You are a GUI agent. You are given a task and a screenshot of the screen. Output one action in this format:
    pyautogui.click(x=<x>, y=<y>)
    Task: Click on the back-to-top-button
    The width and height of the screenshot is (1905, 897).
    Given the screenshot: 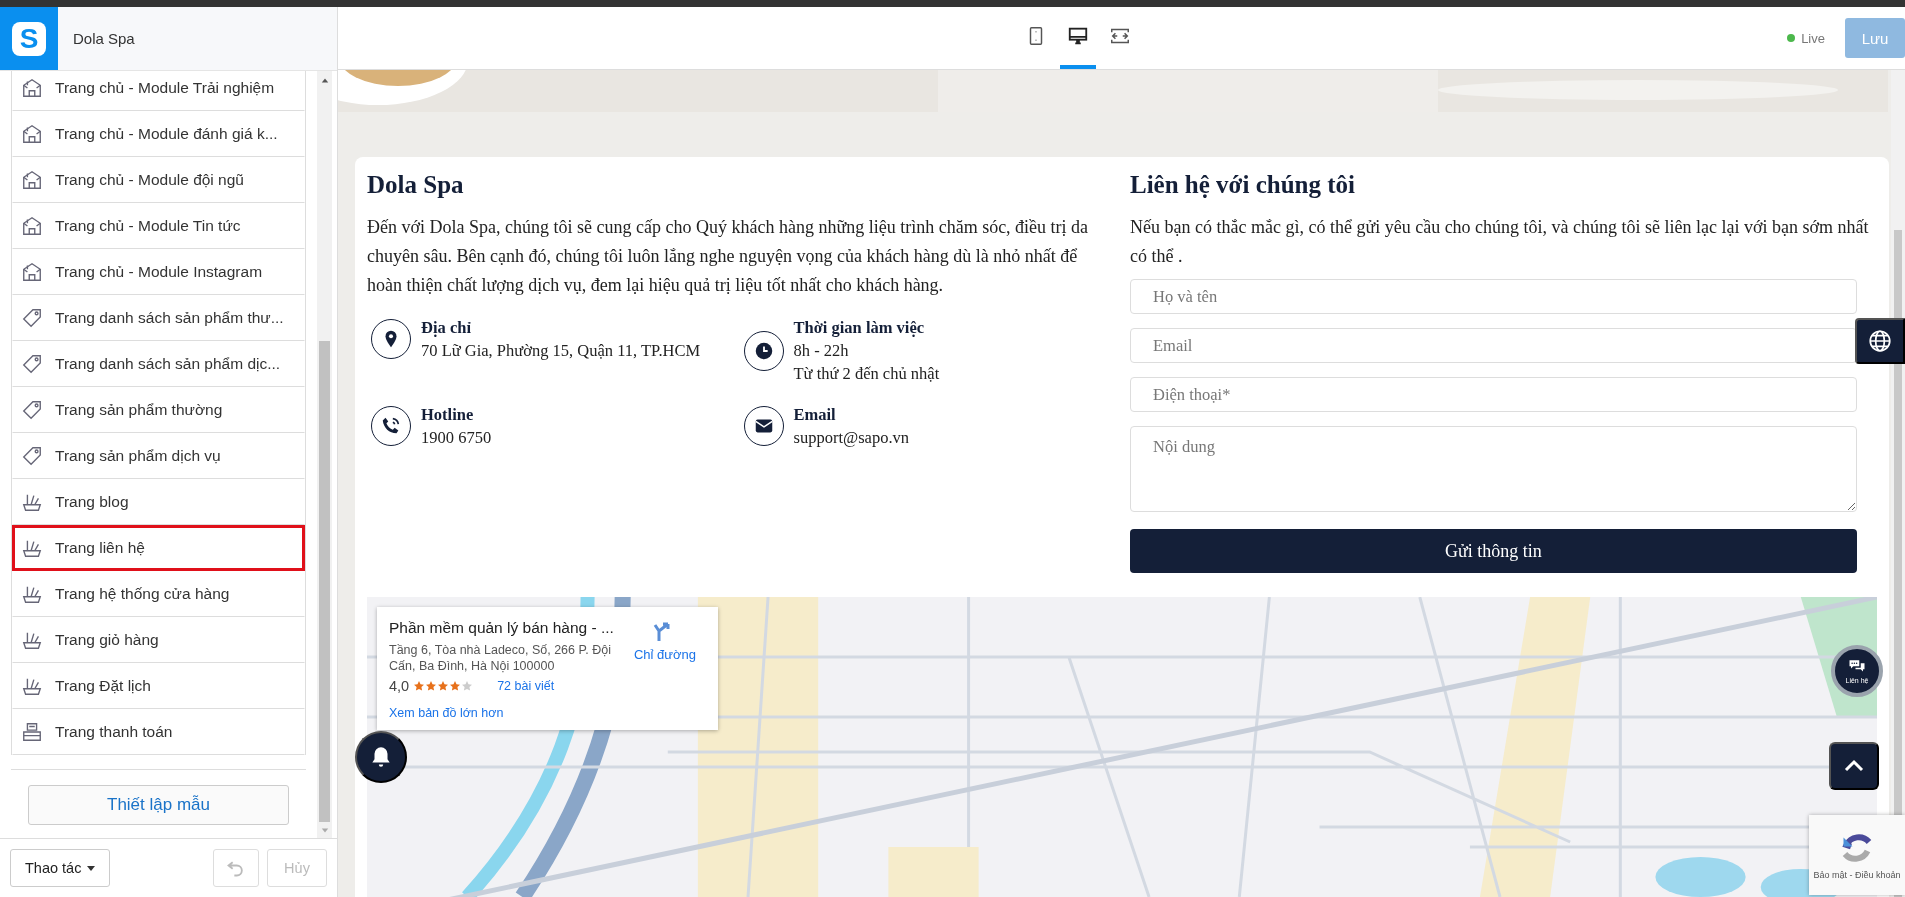 What is the action you would take?
    pyautogui.click(x=1854, y=766)
    